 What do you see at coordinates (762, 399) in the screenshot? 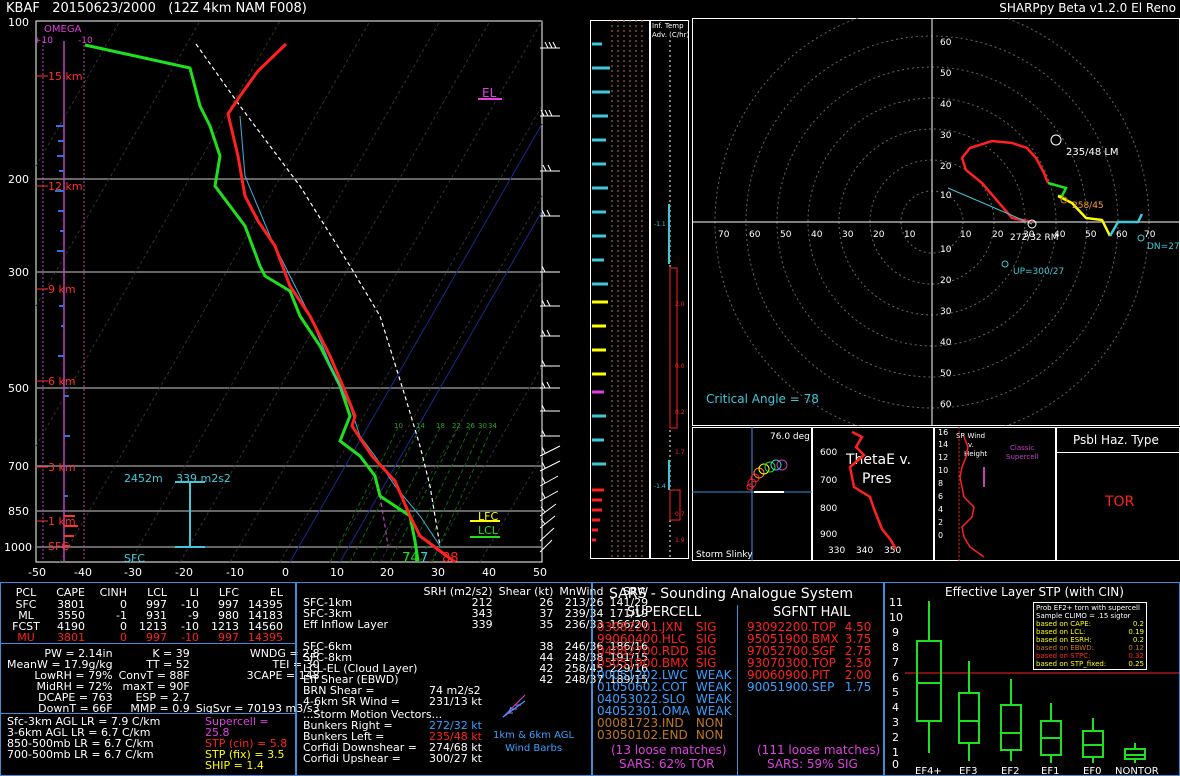
I see `critical-angle: Critical Angle = 78` at bounding box center [762, 399].